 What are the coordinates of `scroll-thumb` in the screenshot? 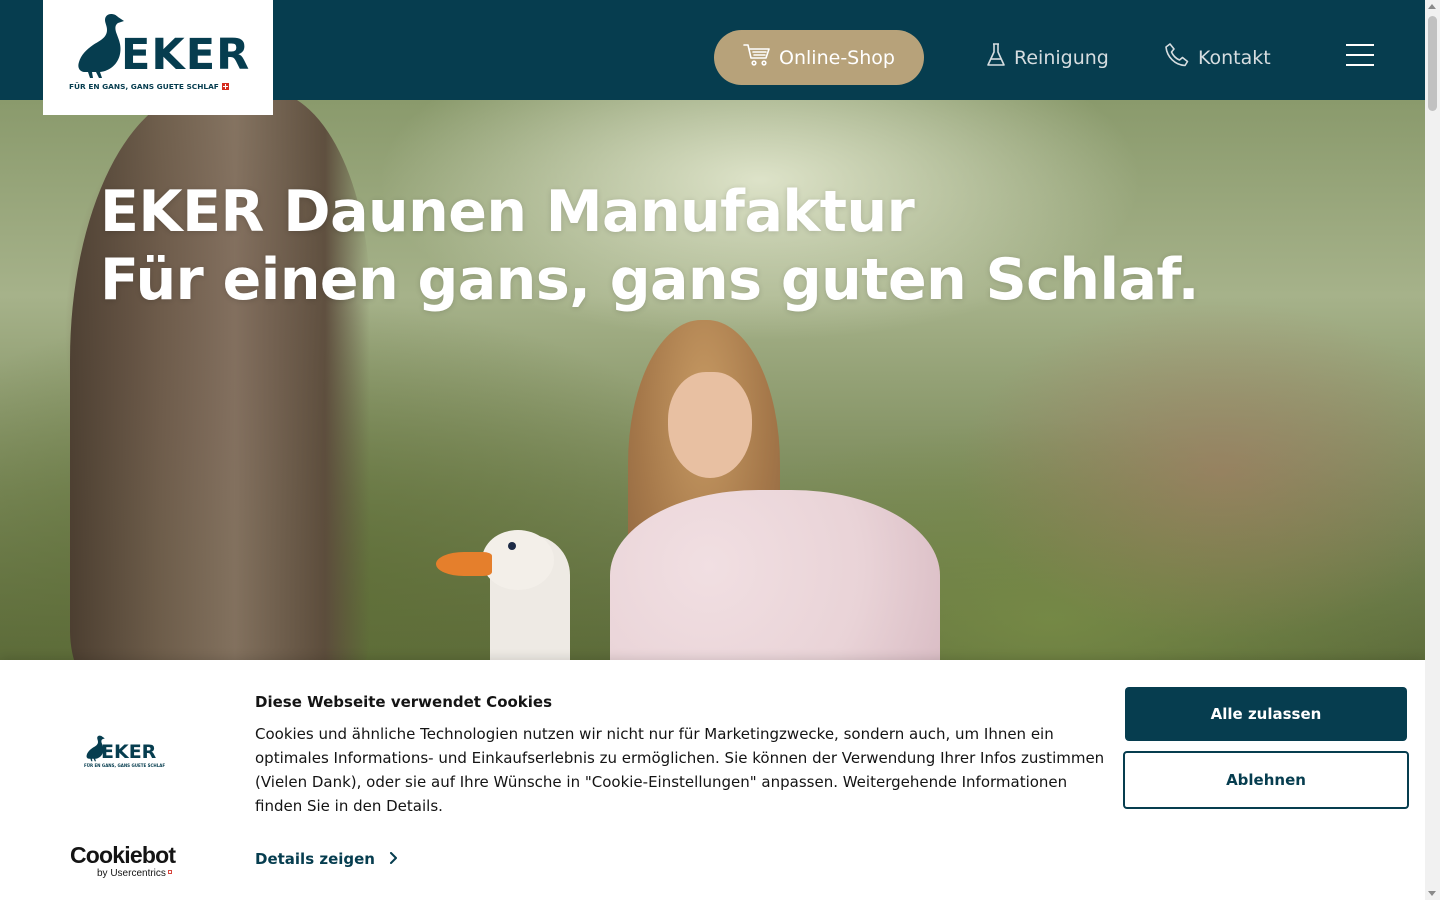 It's located at (1432, 63).